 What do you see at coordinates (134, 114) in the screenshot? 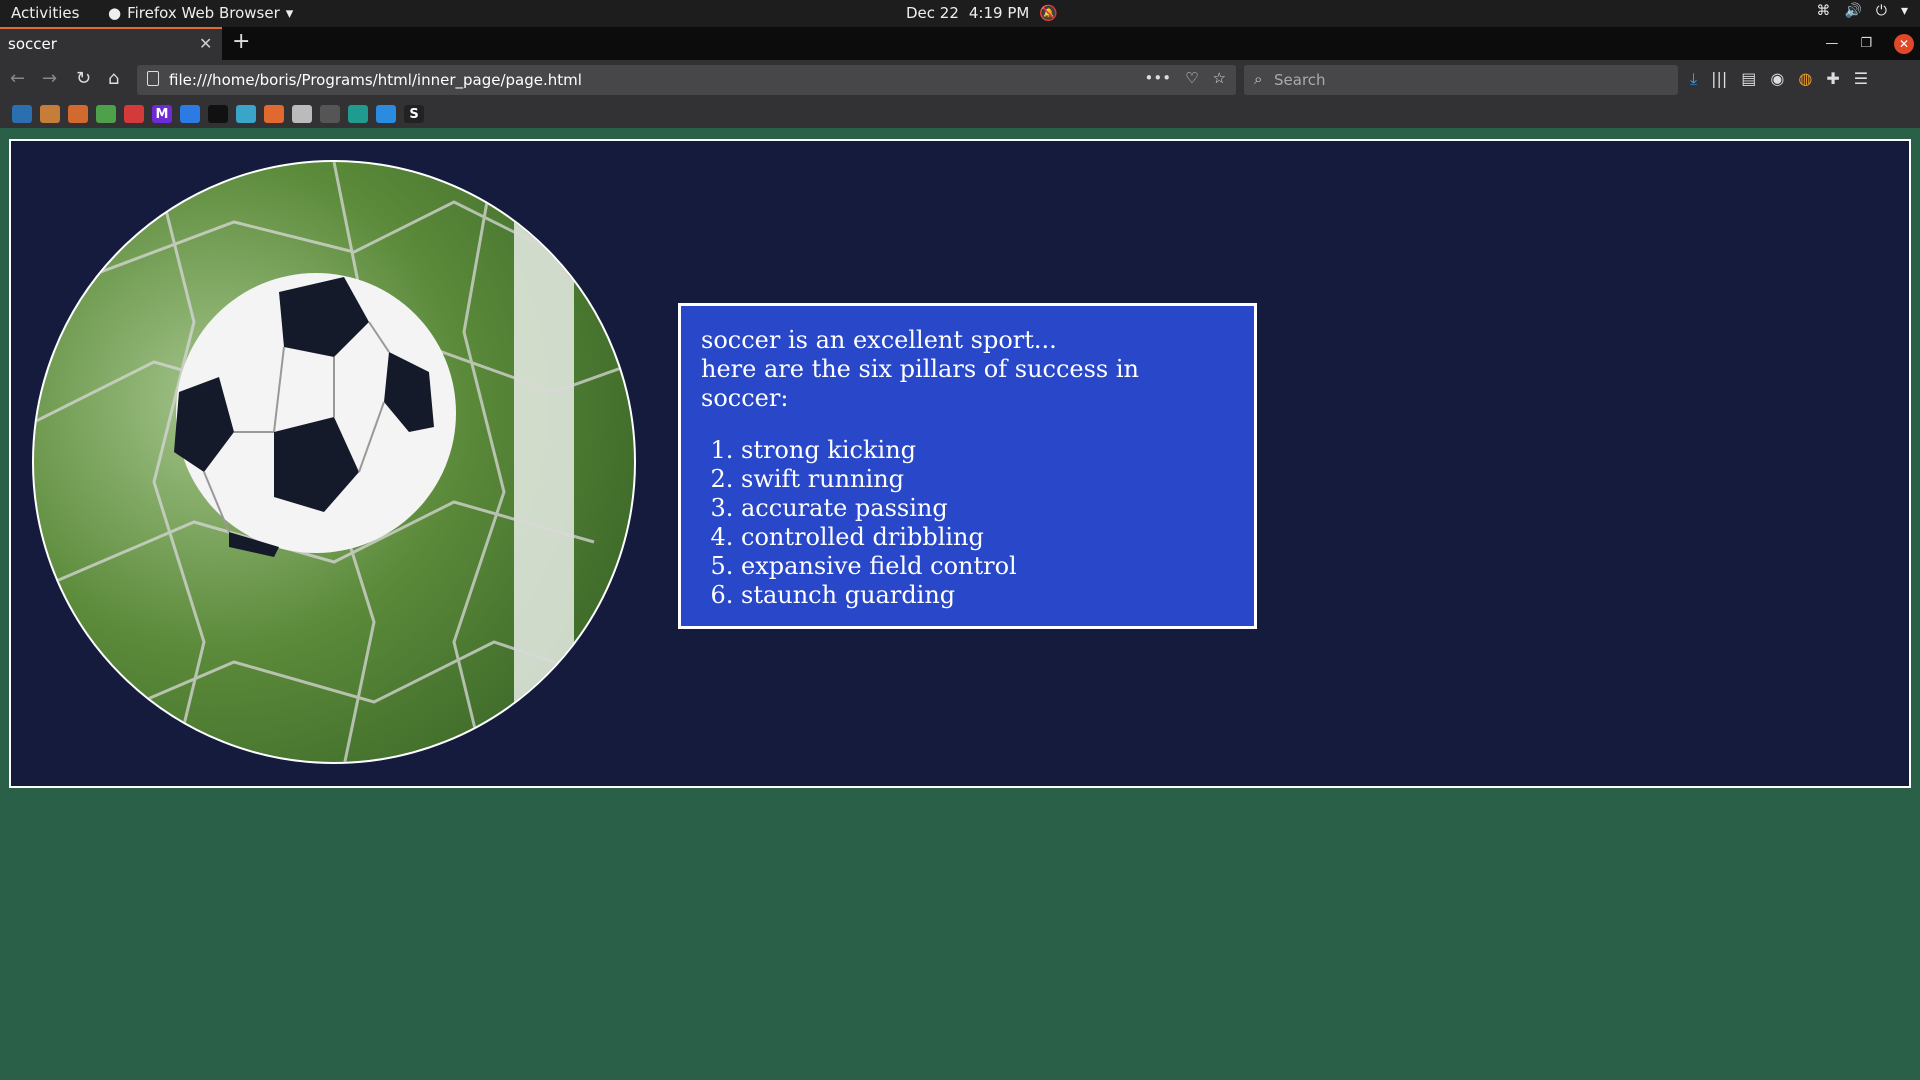
I see `bookmark-5-icon` at bounding box center [134, 114].